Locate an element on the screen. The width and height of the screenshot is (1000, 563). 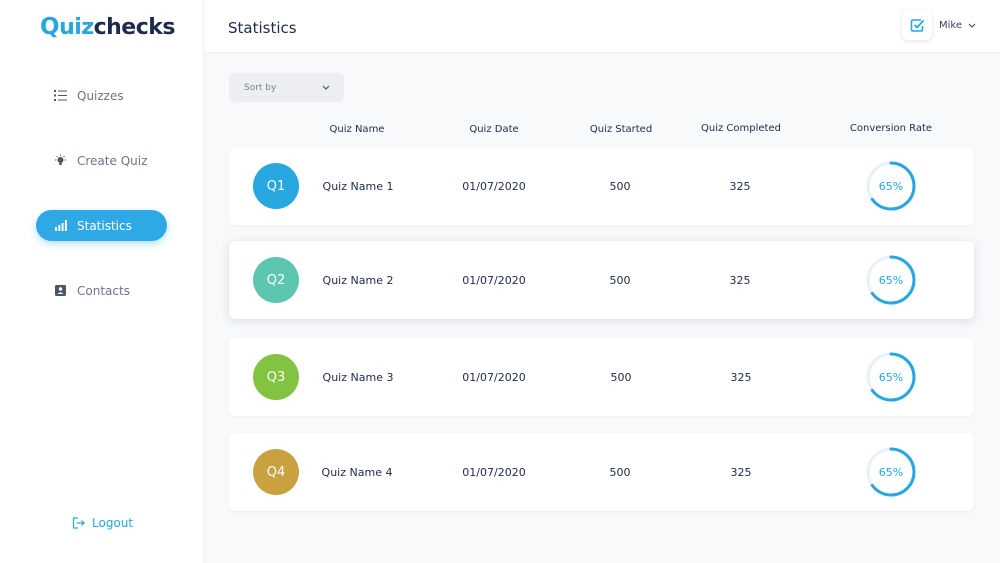
sidebar-item-label: Statistics is located at coordinates (104, 225).